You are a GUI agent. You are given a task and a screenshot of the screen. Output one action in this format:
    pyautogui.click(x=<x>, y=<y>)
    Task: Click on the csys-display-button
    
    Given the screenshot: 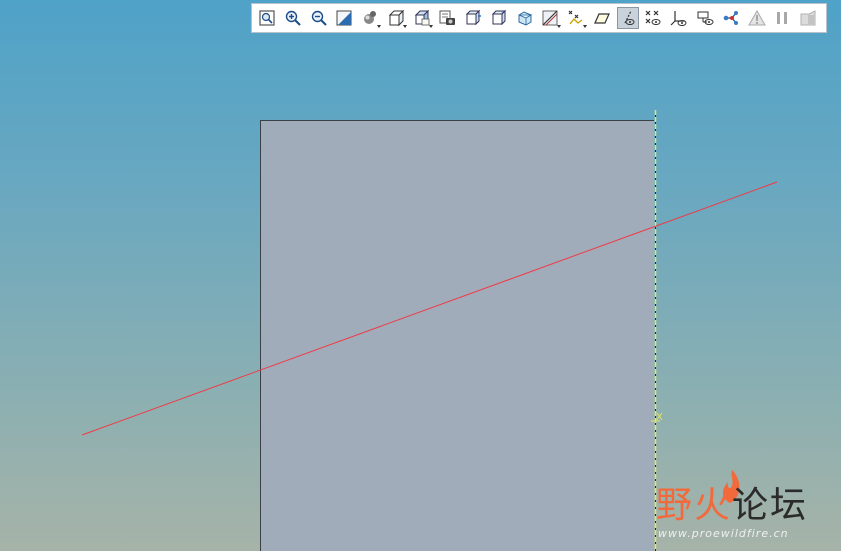 What is the action you would take?
    pyautogui.click(x=679, y=18)
    